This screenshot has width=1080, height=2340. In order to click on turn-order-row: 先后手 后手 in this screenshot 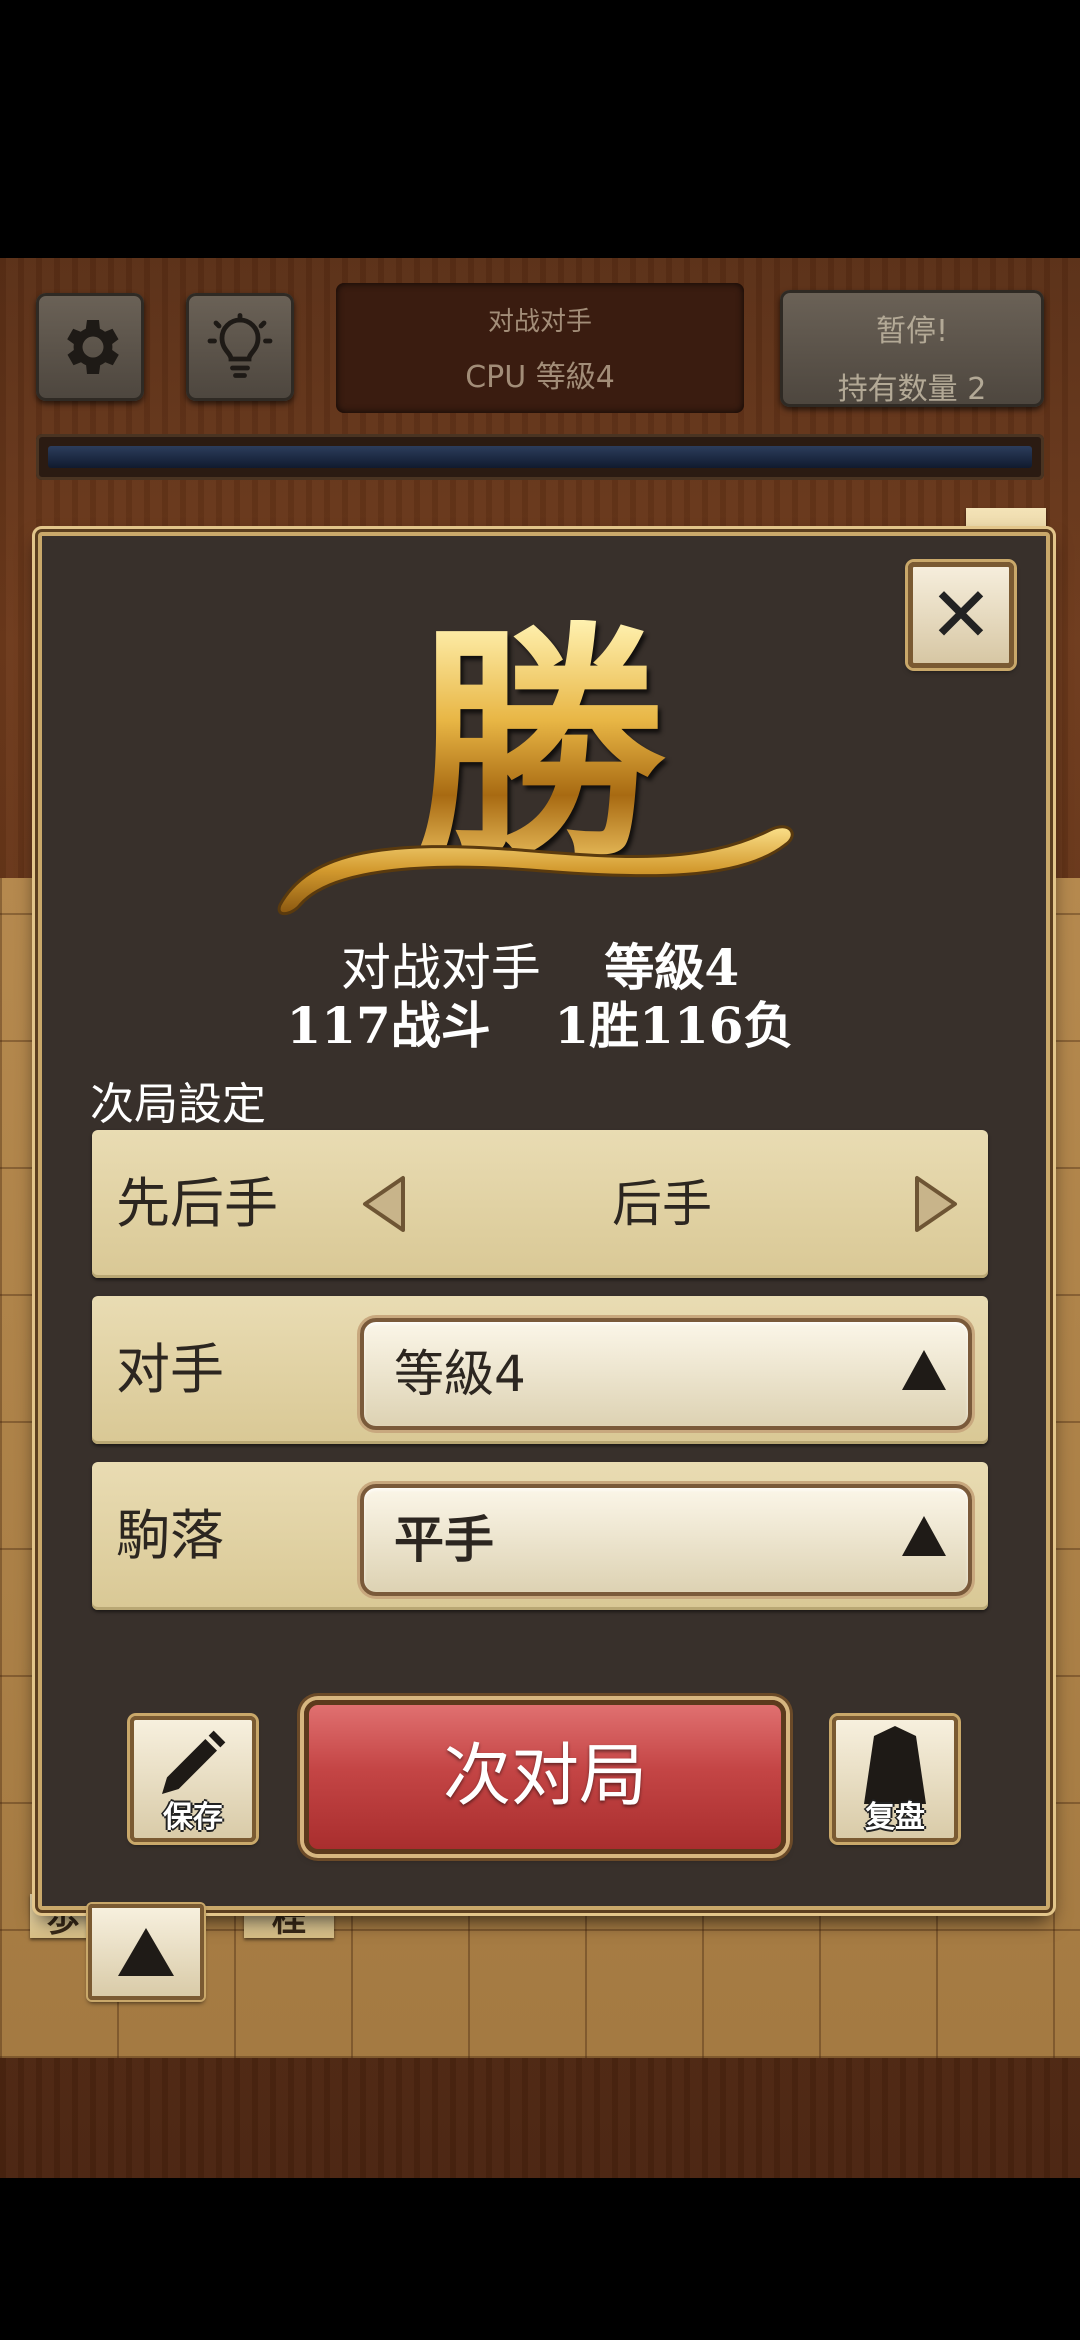, I will do `click(540, 1204)`.